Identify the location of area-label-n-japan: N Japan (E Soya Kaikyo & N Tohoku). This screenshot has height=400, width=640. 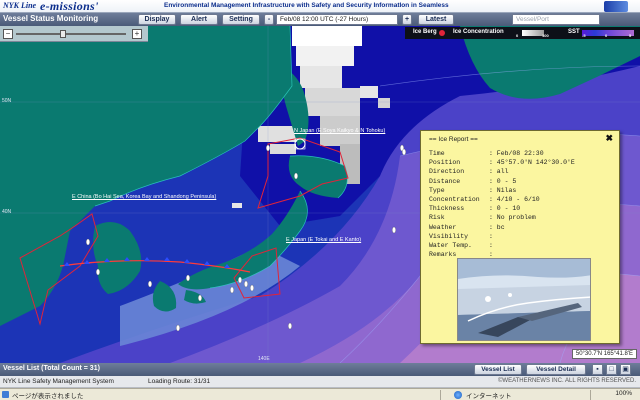
(339, 131).